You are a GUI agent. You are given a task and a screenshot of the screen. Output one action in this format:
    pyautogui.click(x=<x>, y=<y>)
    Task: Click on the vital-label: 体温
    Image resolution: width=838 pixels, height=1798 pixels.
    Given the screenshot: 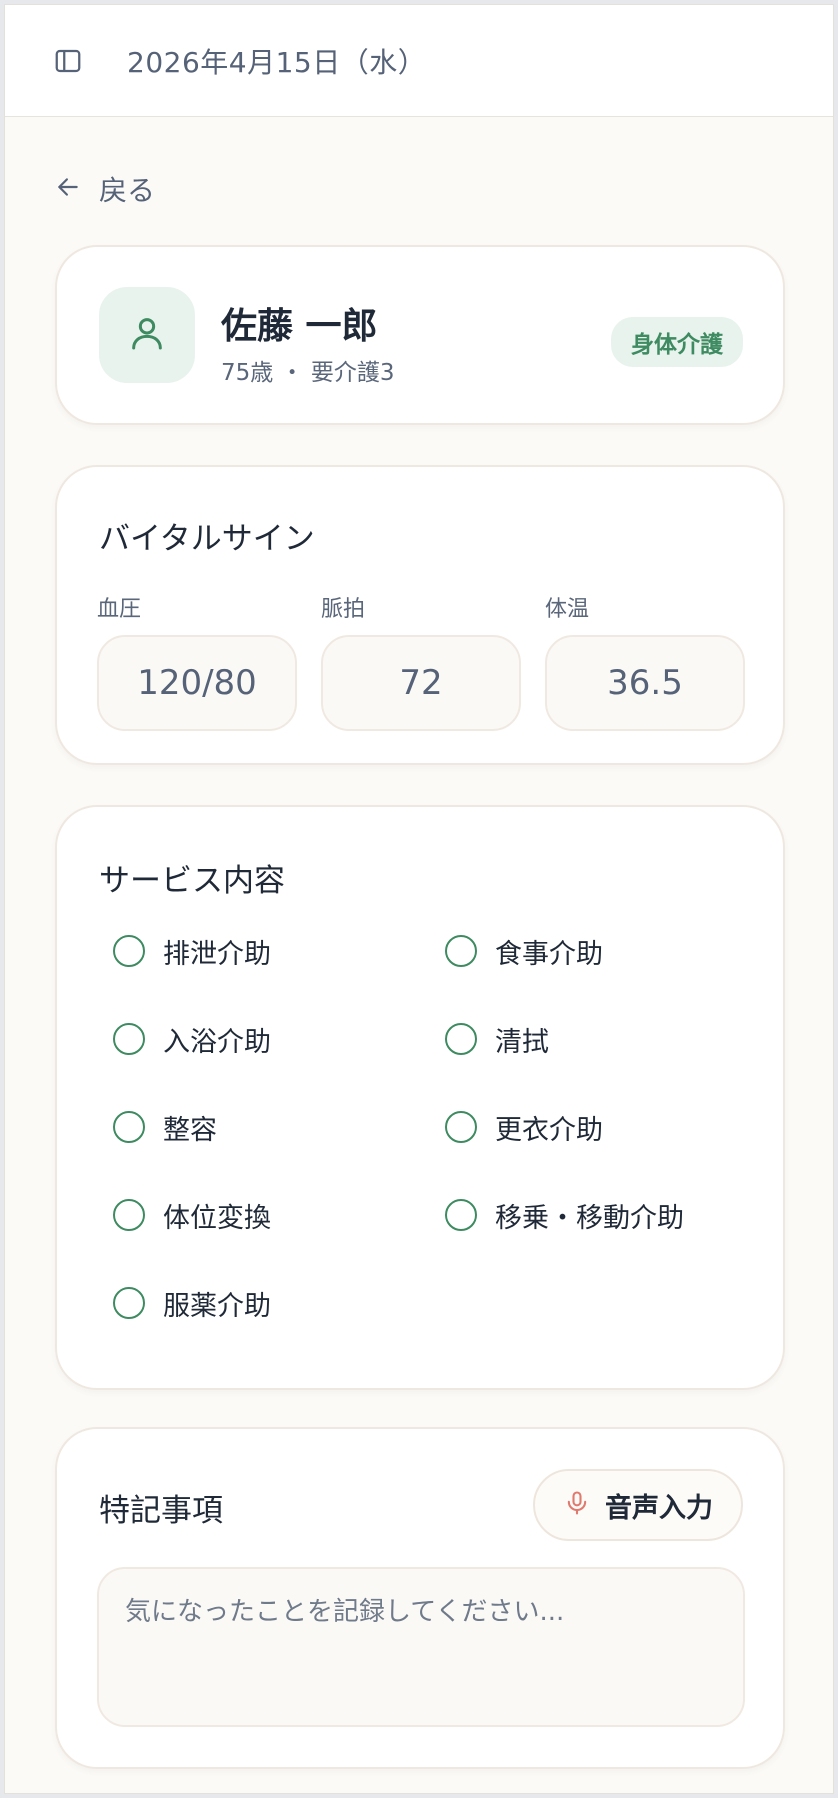 What is the action you would take?
    pyautogui.click(x=567, y=609)
    